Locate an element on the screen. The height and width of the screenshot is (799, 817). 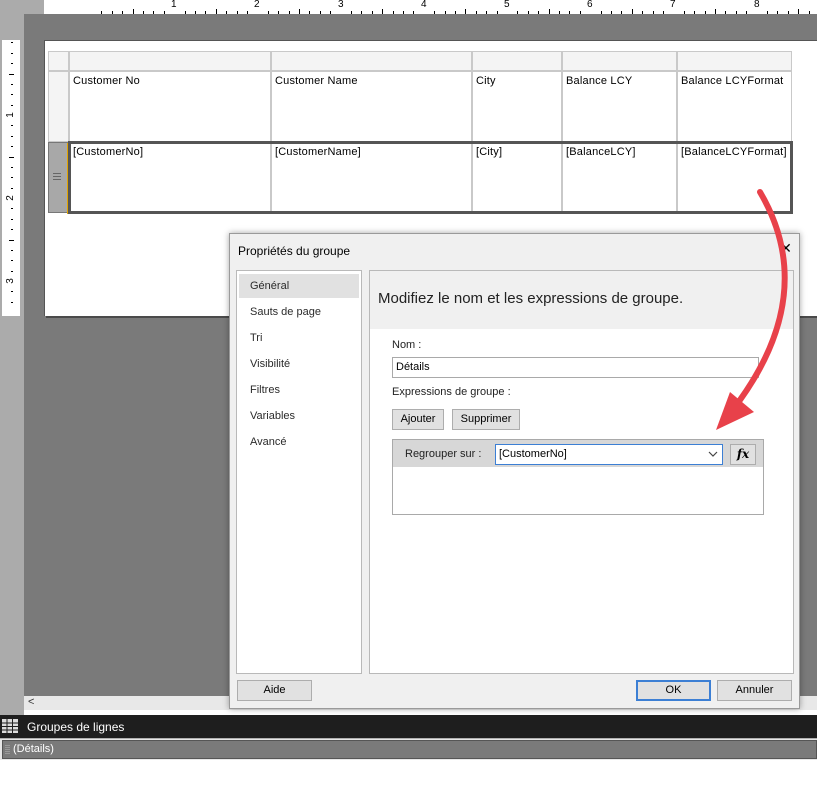
table-grid-icon is located at coordinates (10, 726).